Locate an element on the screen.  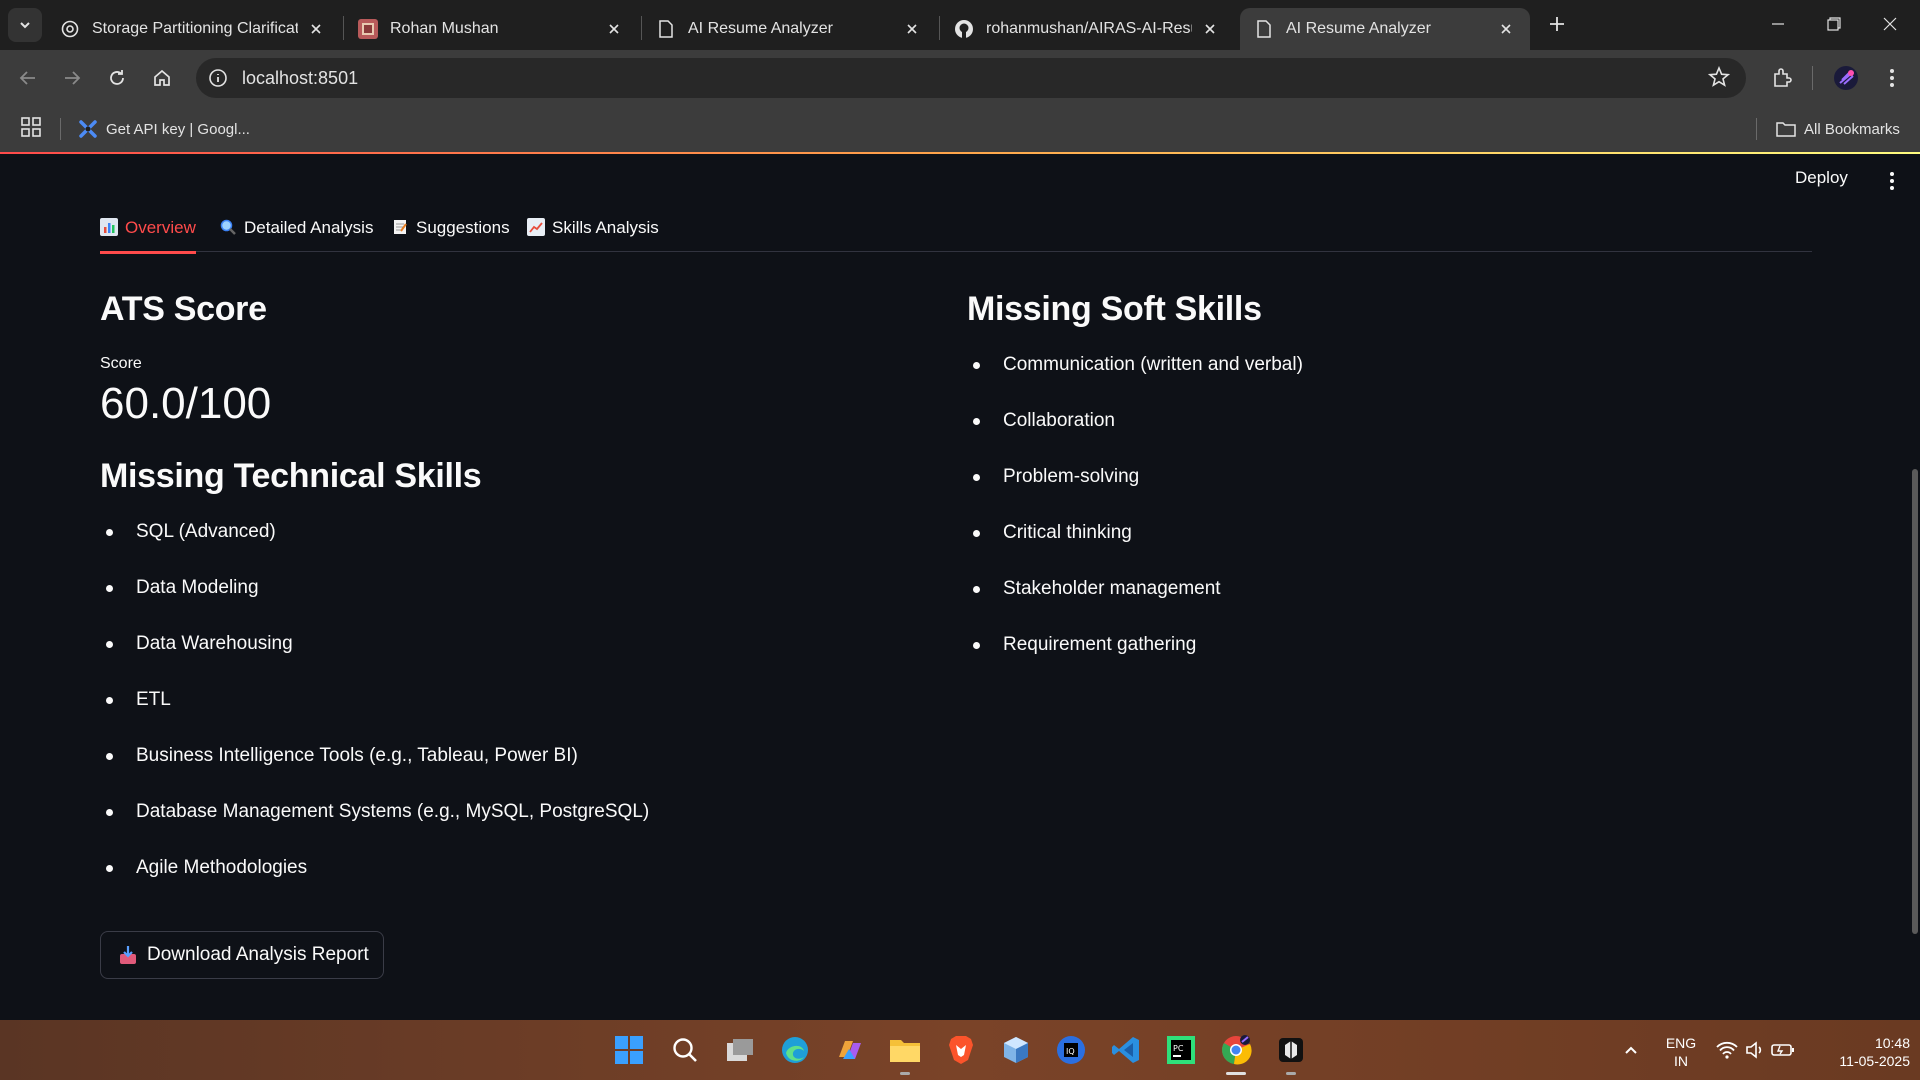
tab-search-button is located at coordinates (25, 25).